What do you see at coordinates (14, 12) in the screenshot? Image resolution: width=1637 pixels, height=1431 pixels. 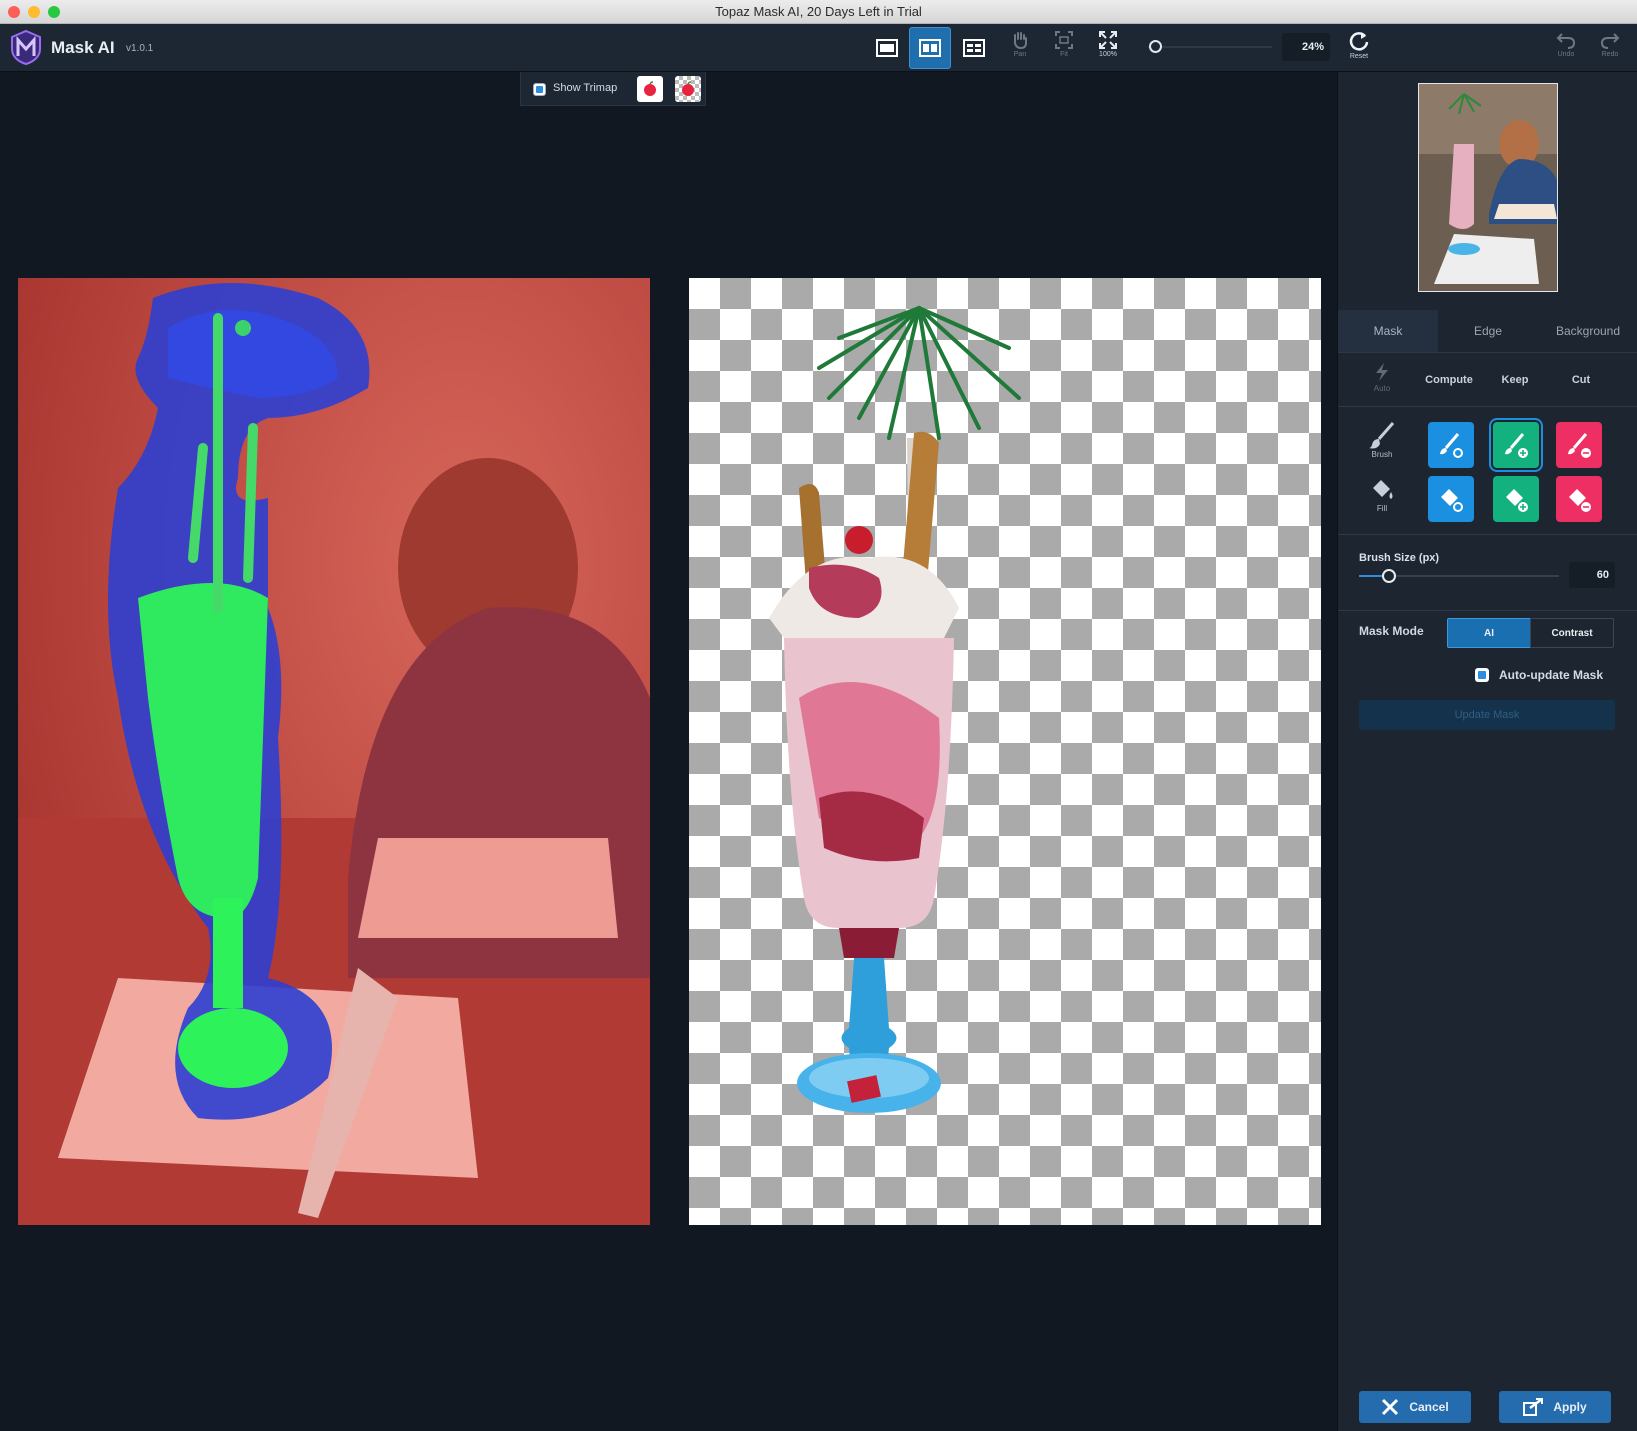 I see `close-window-button` at bounding box center [14, 12].